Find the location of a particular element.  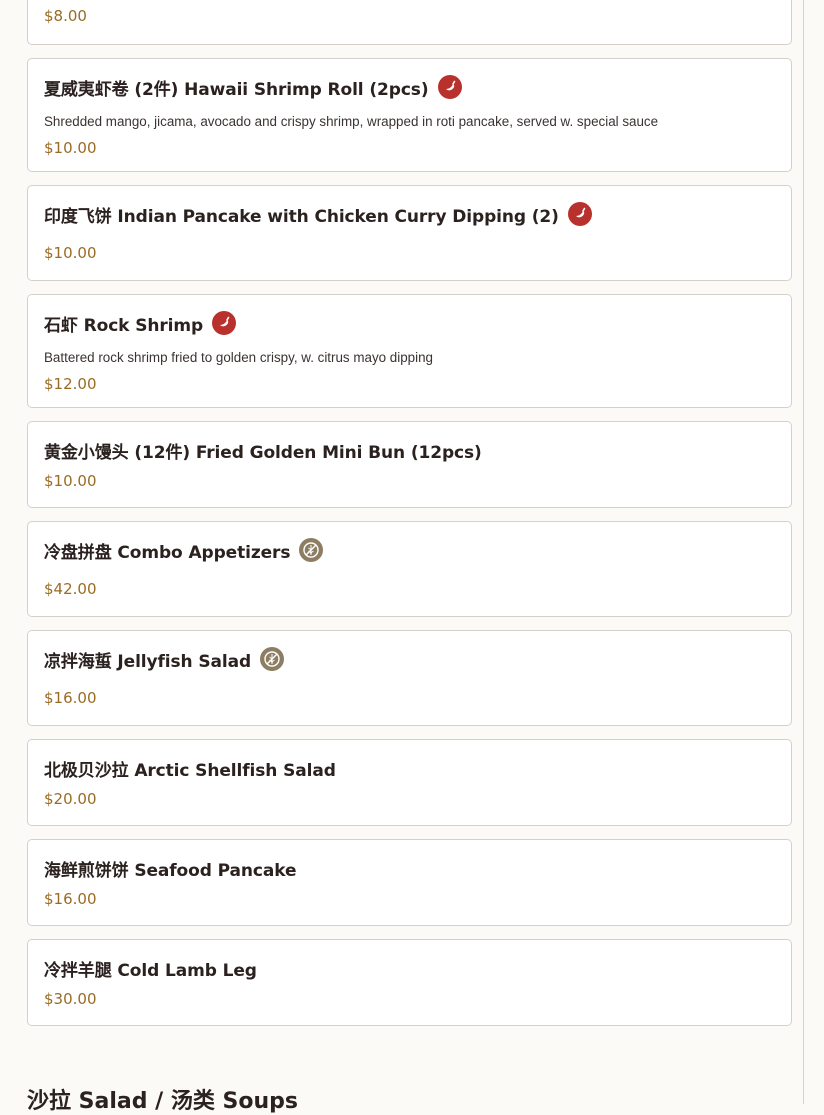

item-name: 北极贝沙拉 Arctic Shellfish Salad is located at coordinates (190, 770).